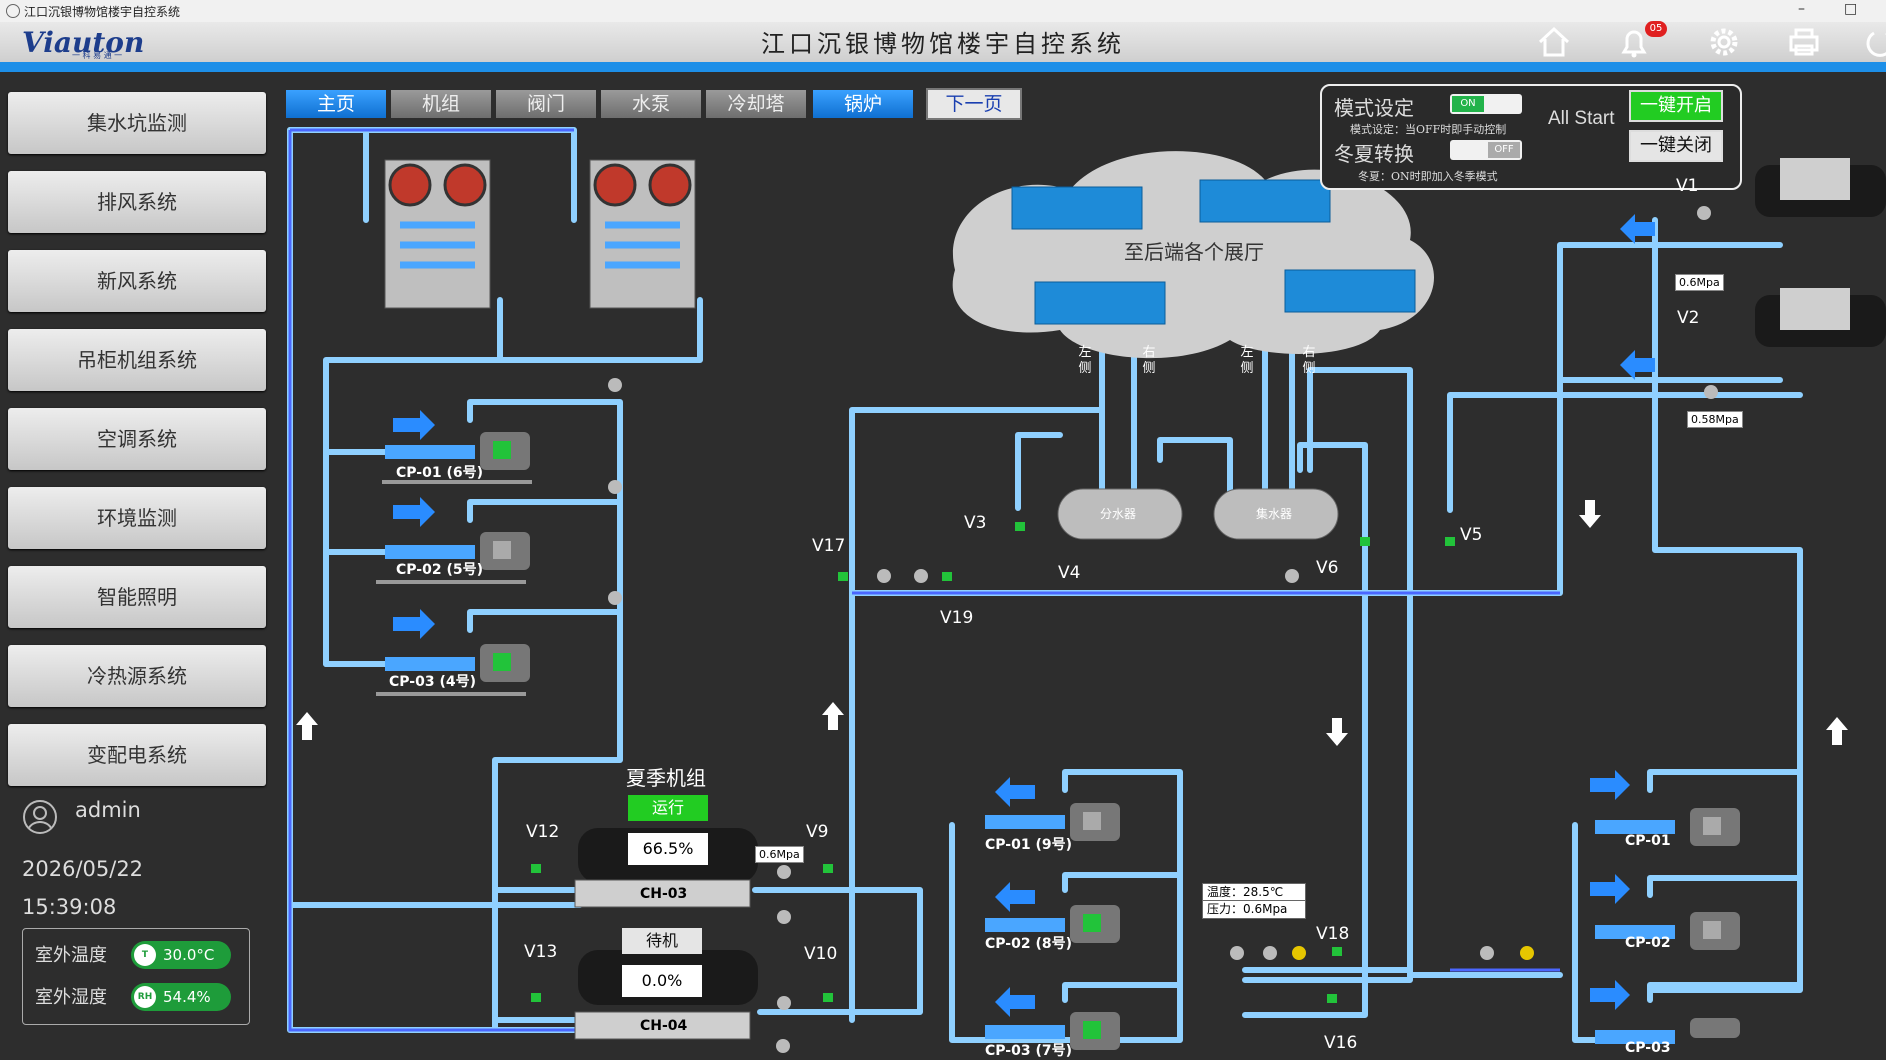  What do you see at coordinates (546, 104) in the screenshot?
I see `tab-valves: 阀门` at bounding box center [546, 104].